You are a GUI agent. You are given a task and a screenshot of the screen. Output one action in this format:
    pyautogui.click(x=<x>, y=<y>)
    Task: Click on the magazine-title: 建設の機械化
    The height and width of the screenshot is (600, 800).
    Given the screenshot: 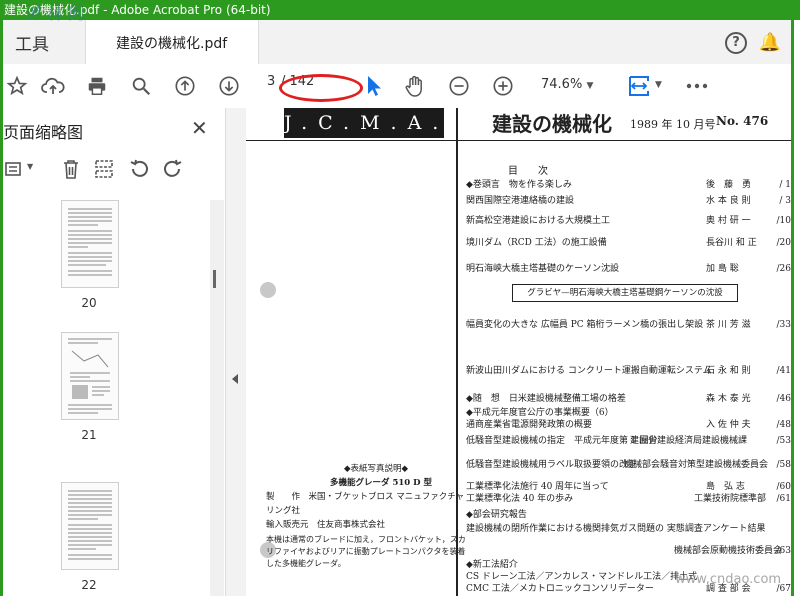 What is the action you would take?
    pyautogui.click(x=552, y=124)
    